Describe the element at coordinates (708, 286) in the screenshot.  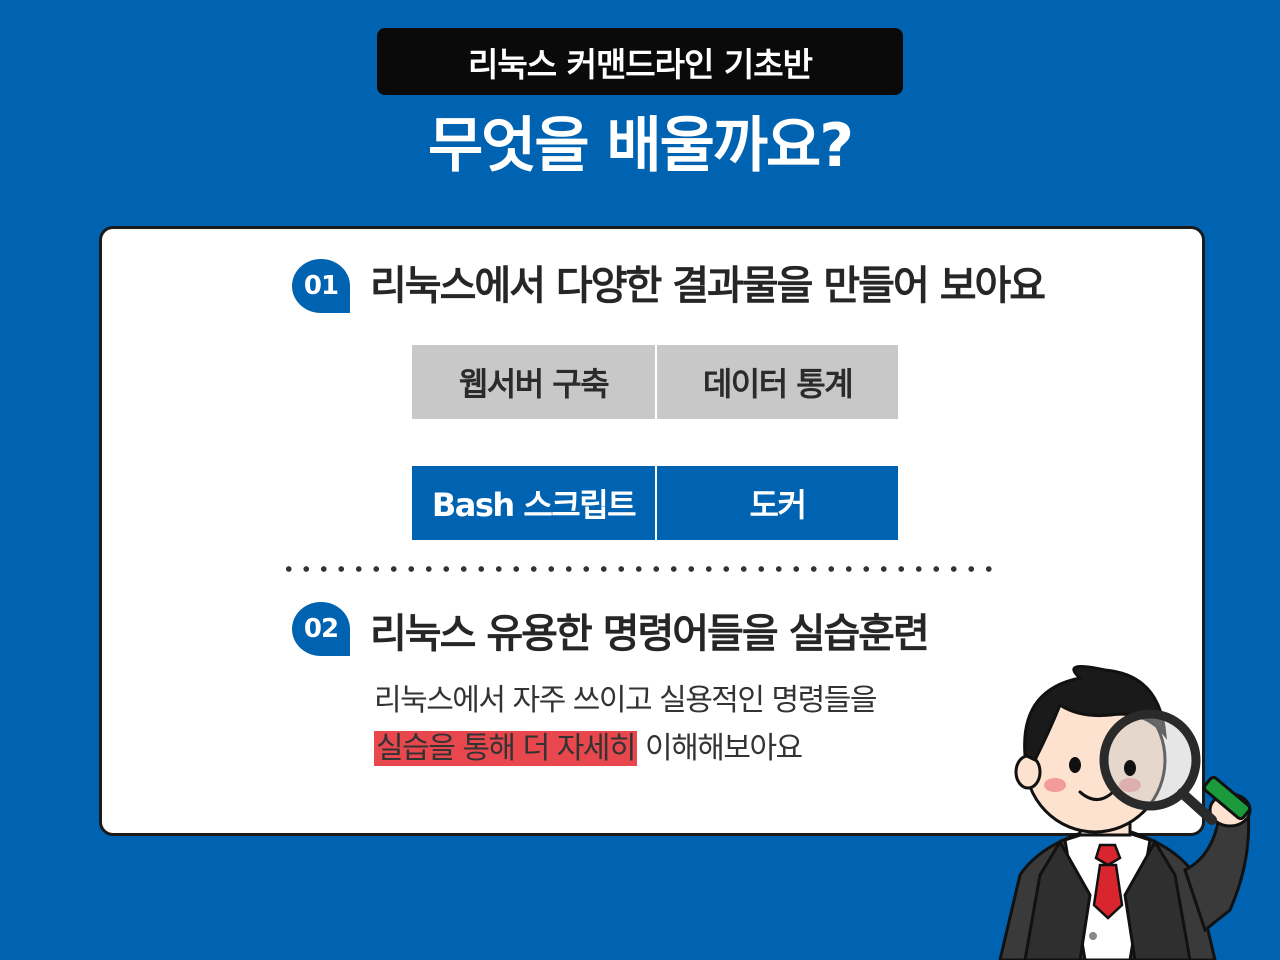
I see `section-title-01: 리눅스에서 다양한 결과물을 만들어 보아요` at that location.